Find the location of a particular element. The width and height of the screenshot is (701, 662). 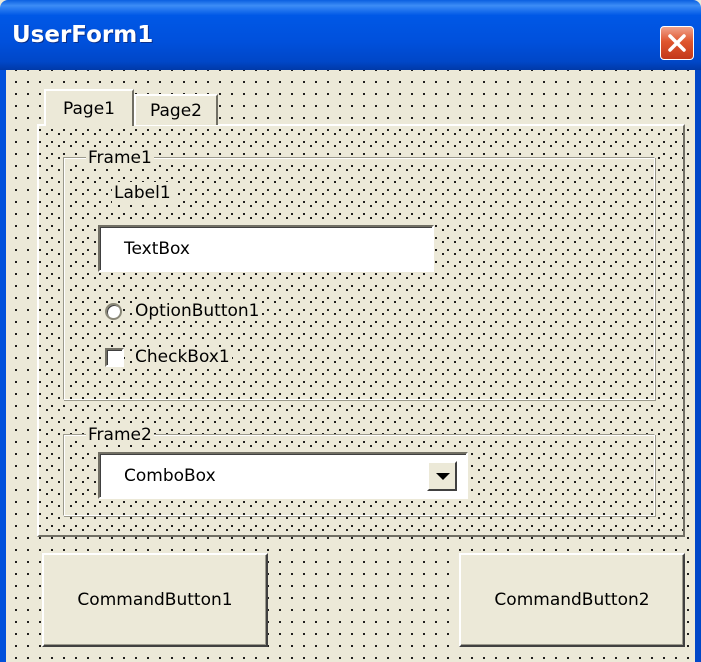

window-border-right is located at coordinates (698, 366).